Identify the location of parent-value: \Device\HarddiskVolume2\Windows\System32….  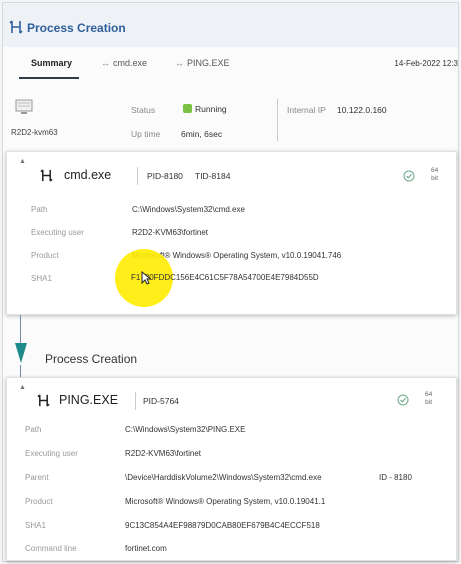
(223, 477).